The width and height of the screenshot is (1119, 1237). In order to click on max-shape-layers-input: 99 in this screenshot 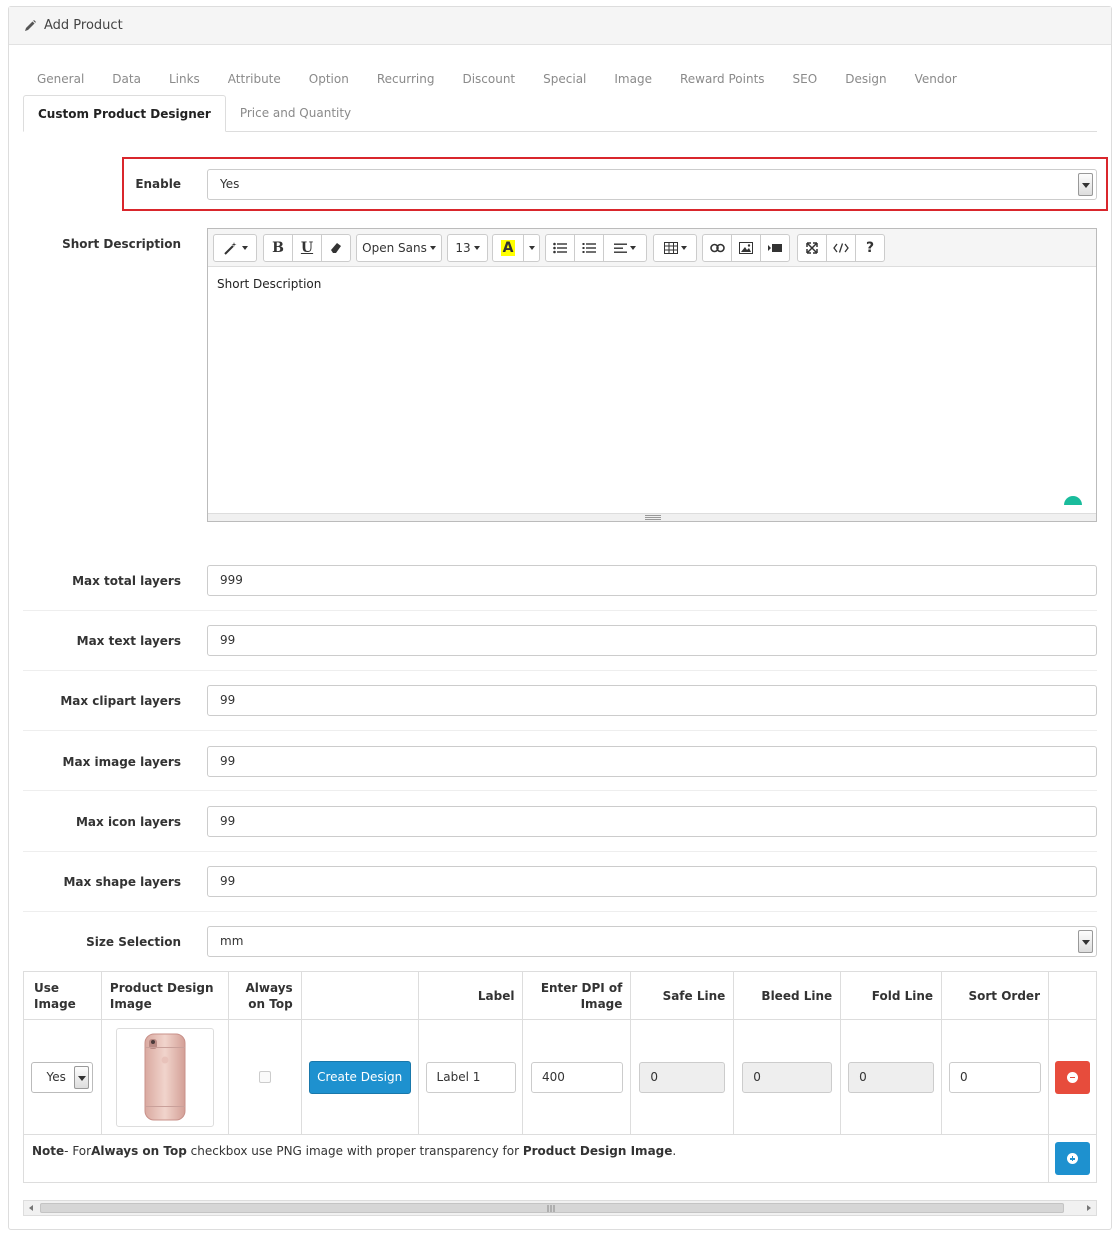, I will do `click(652, 881)`.